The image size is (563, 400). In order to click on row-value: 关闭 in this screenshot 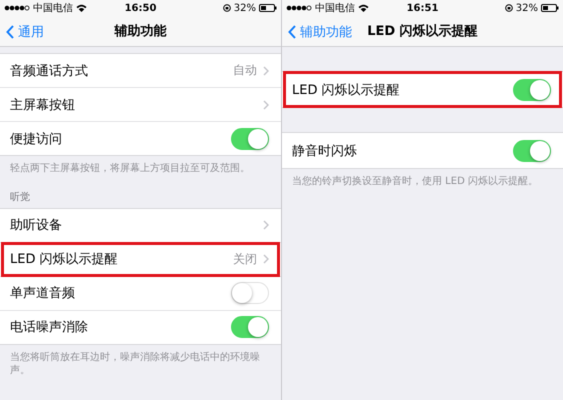, I will do `click(245, 259)`.